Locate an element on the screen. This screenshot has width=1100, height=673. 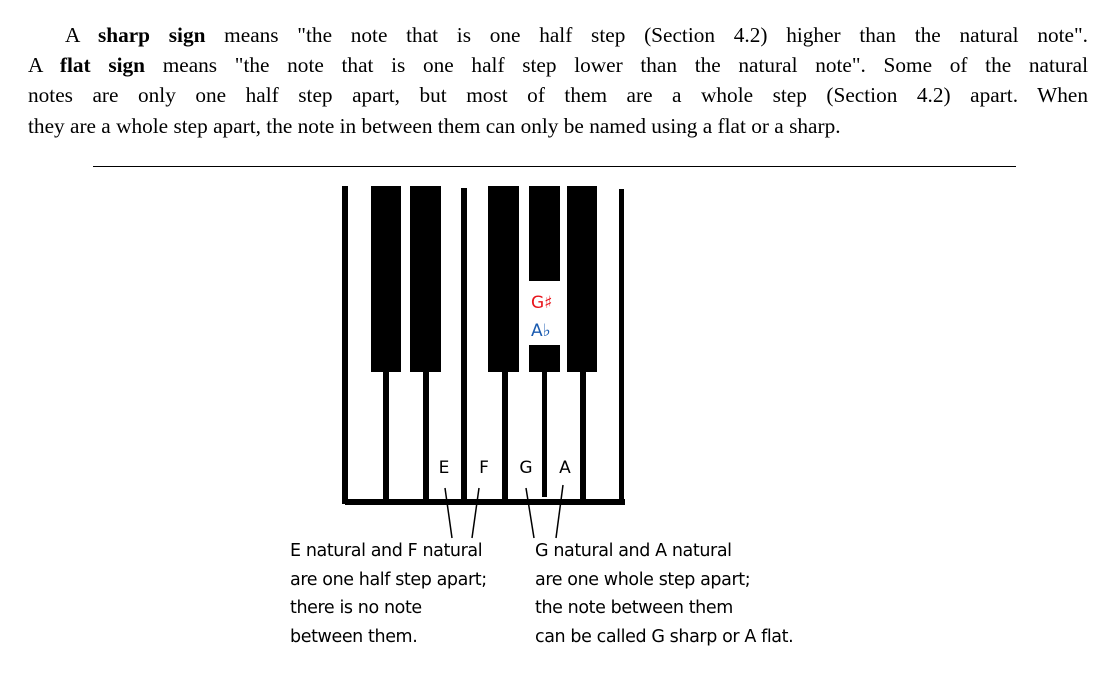
keyboard-left-edge is located at coordinates (345, 345).